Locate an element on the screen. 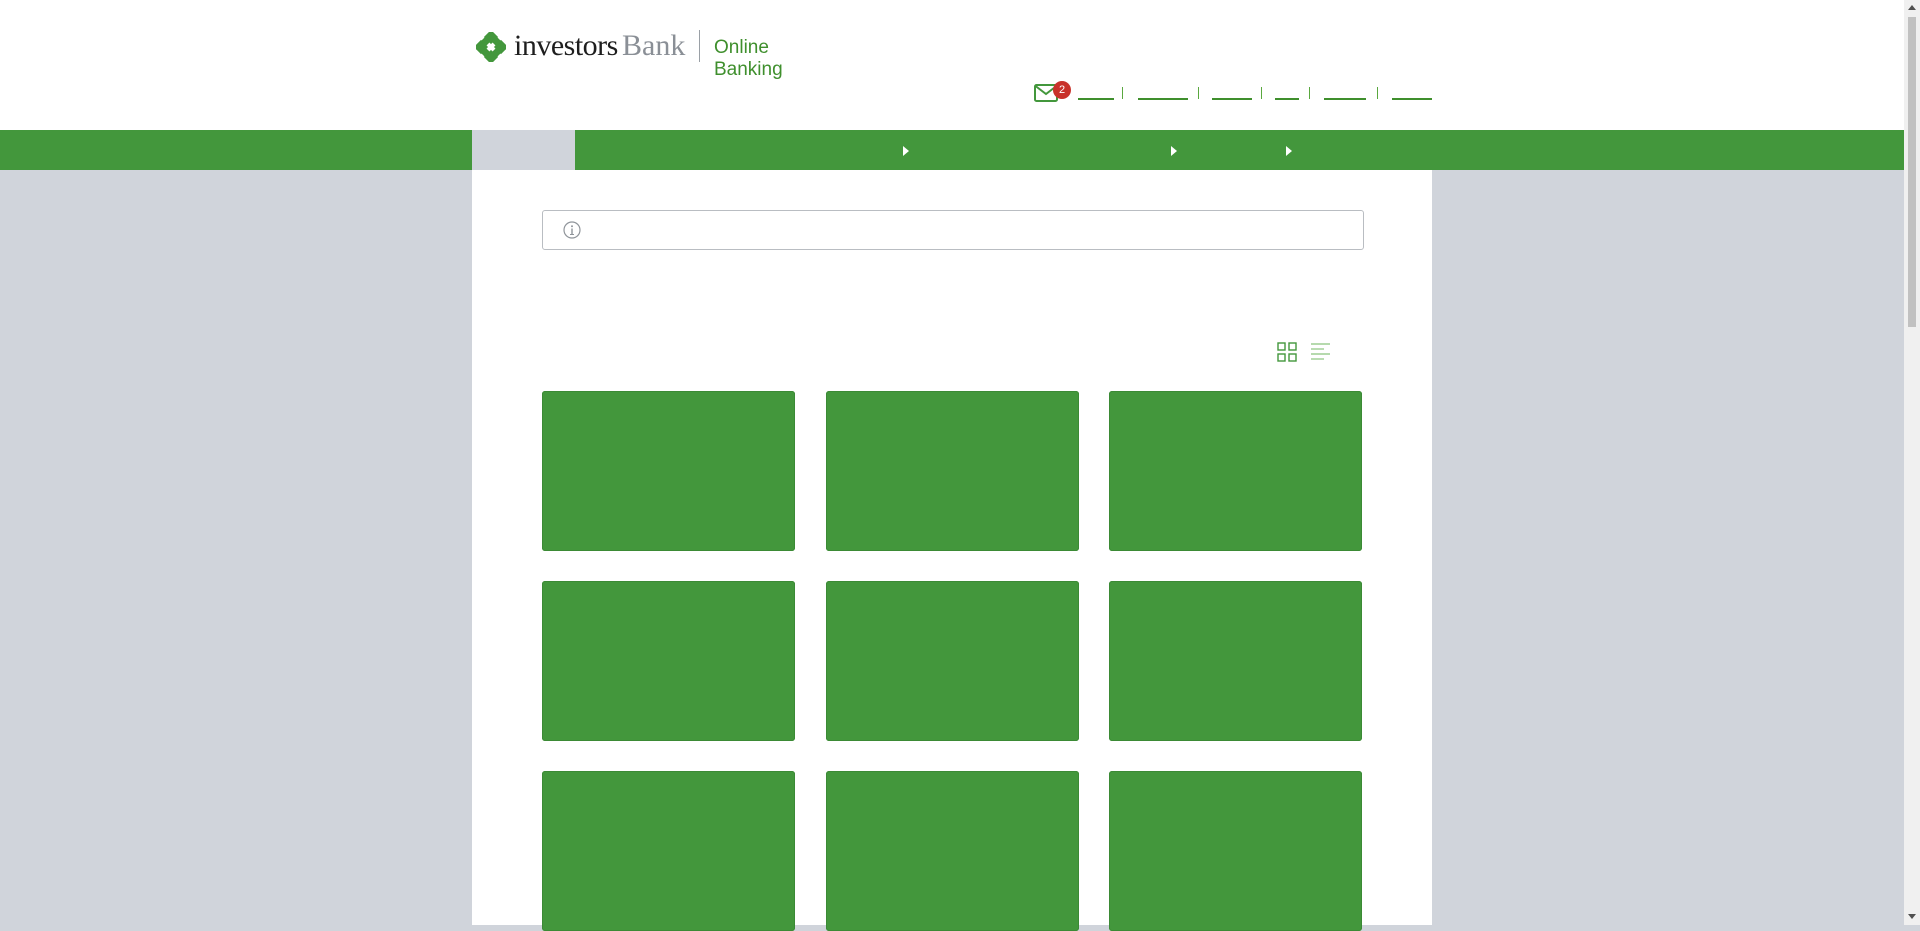  scroll-down-arrow-icon is located at coordinates (1912, 916).